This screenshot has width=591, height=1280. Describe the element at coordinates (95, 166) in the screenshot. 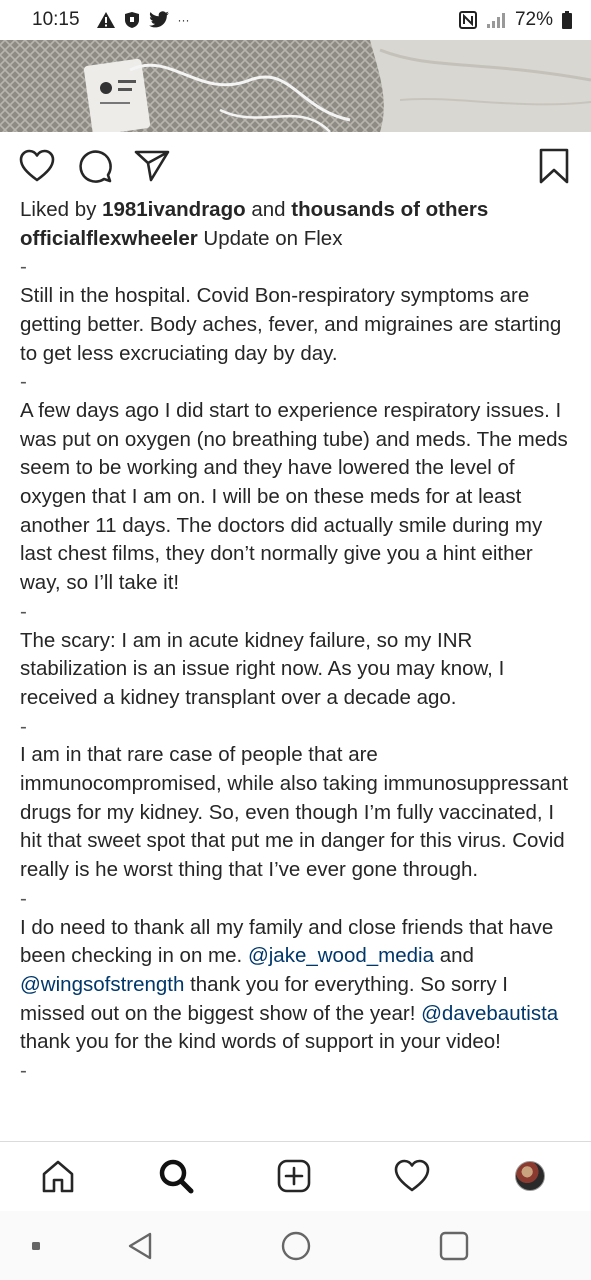

I see `comment-icon` at that location.